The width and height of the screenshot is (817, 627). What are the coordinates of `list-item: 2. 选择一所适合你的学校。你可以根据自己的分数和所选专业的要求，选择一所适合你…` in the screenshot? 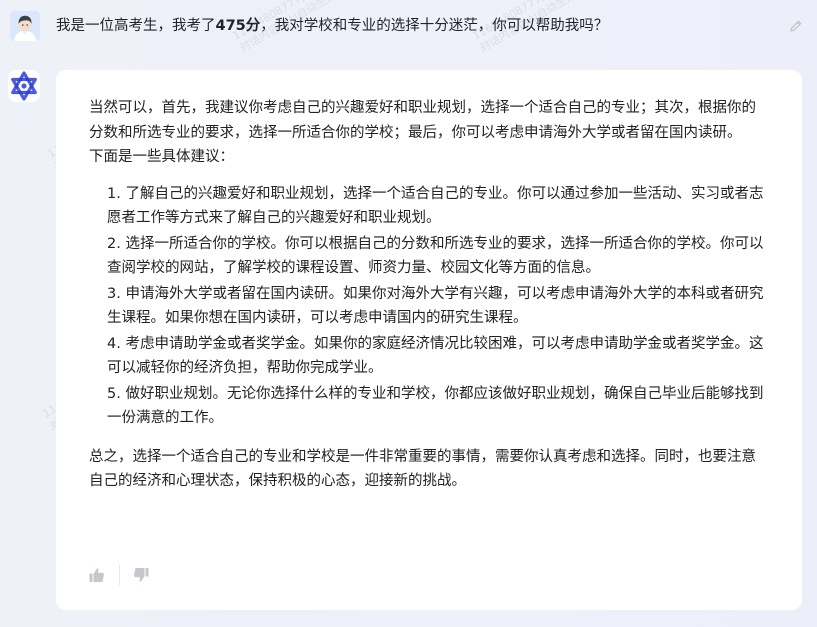 It's located at (435, 256).